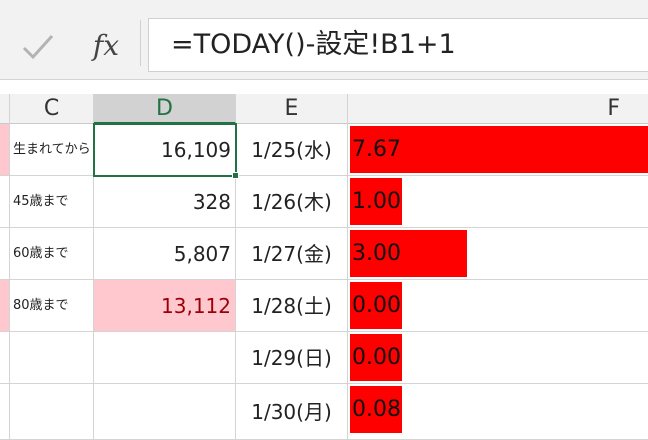 The image size is (648, 440). What do you see at coordinates (165, 306) in the screenshot?
I see `cell-d-value: 13,112` at bounding box center [165, 306].